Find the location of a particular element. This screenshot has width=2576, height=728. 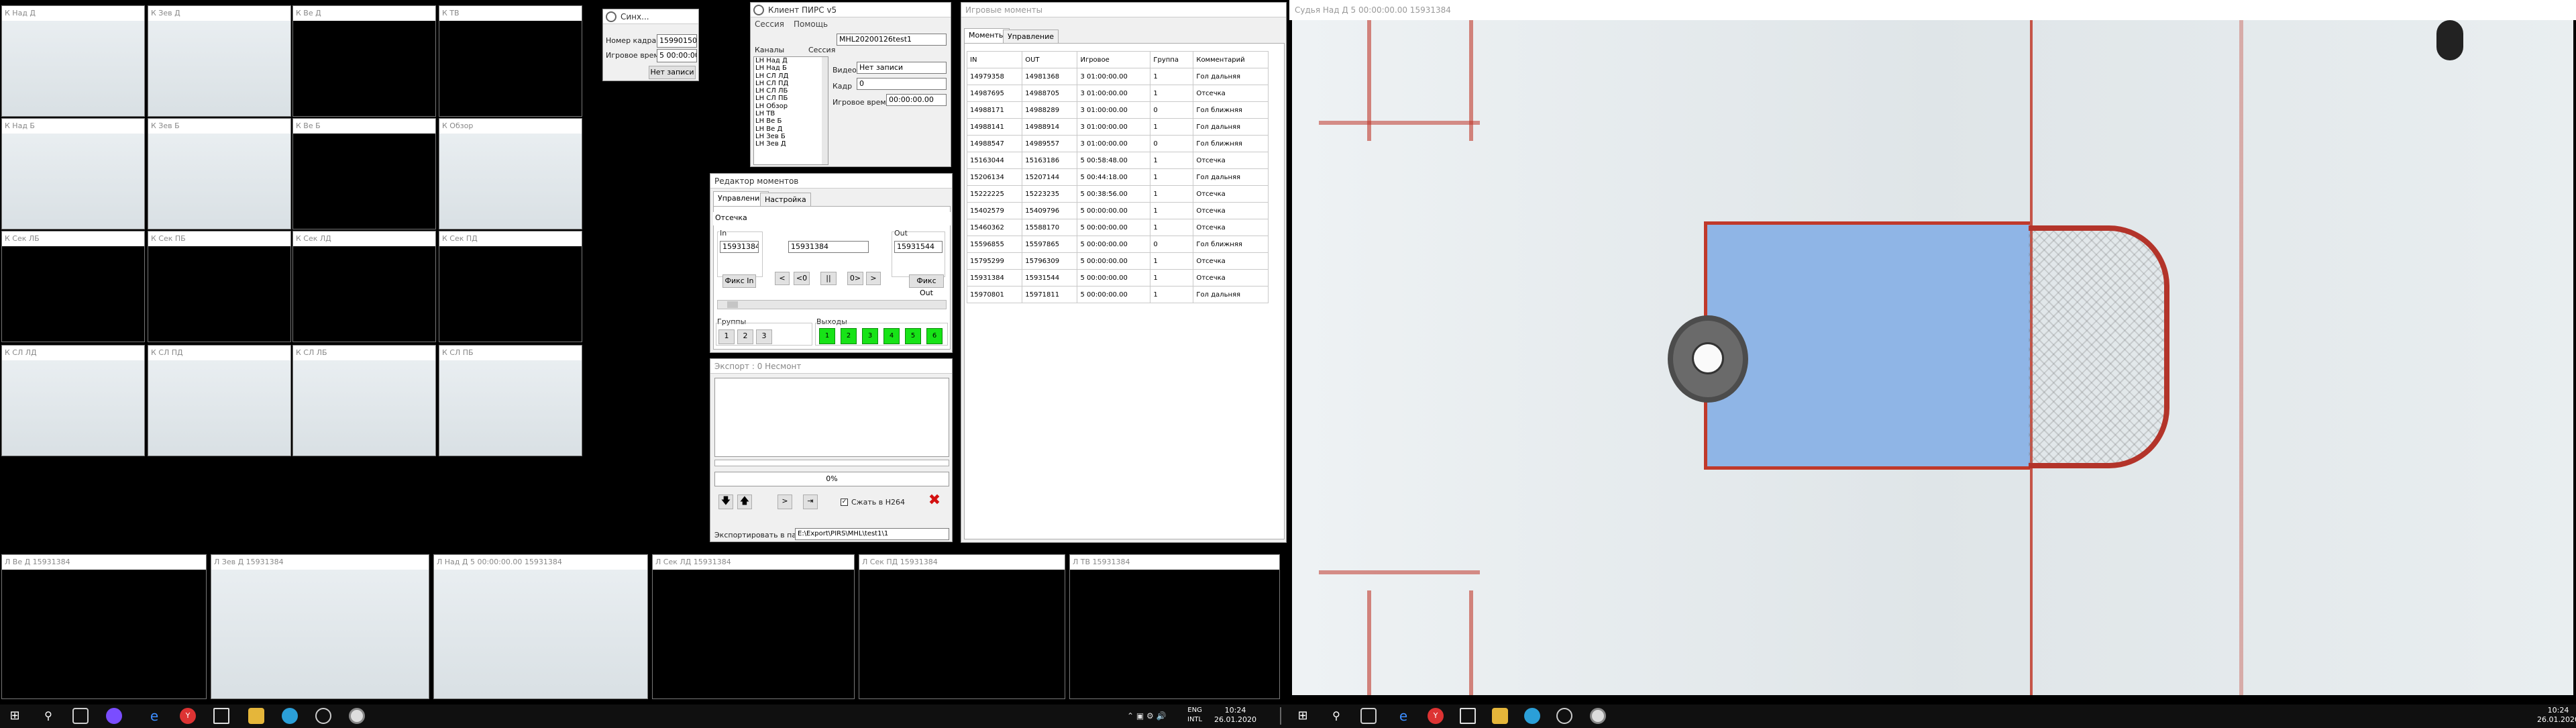

table-row: 15222225 15223235 5 00:38:56.00 1 Отсечка is located at coordinates (1117, 194).